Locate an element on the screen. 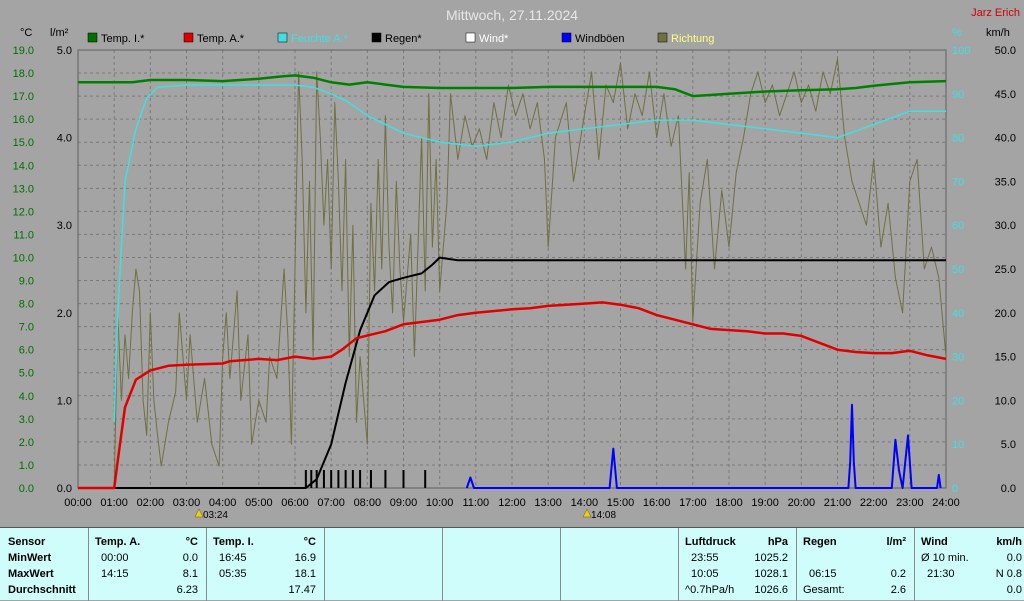 The height and width of the screenshot is (601, 1024). temp-a-max-time: 14:15 is located at coordinates (115, 574).